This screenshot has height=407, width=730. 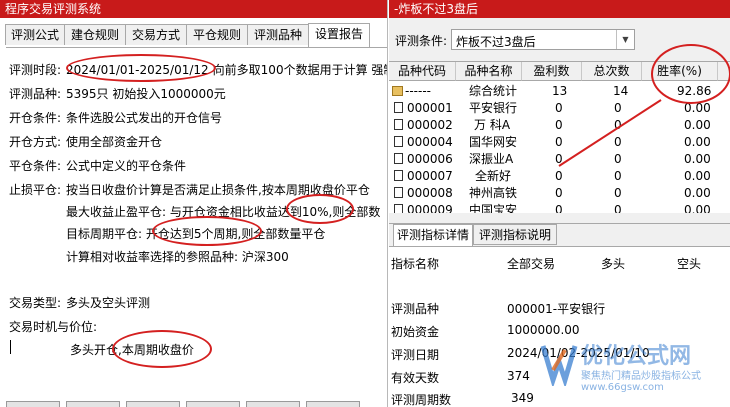 What do you see at coordinates (522, 398) in the screenshot?
I see `detail-value: 349` at bounding box center [522, 398].